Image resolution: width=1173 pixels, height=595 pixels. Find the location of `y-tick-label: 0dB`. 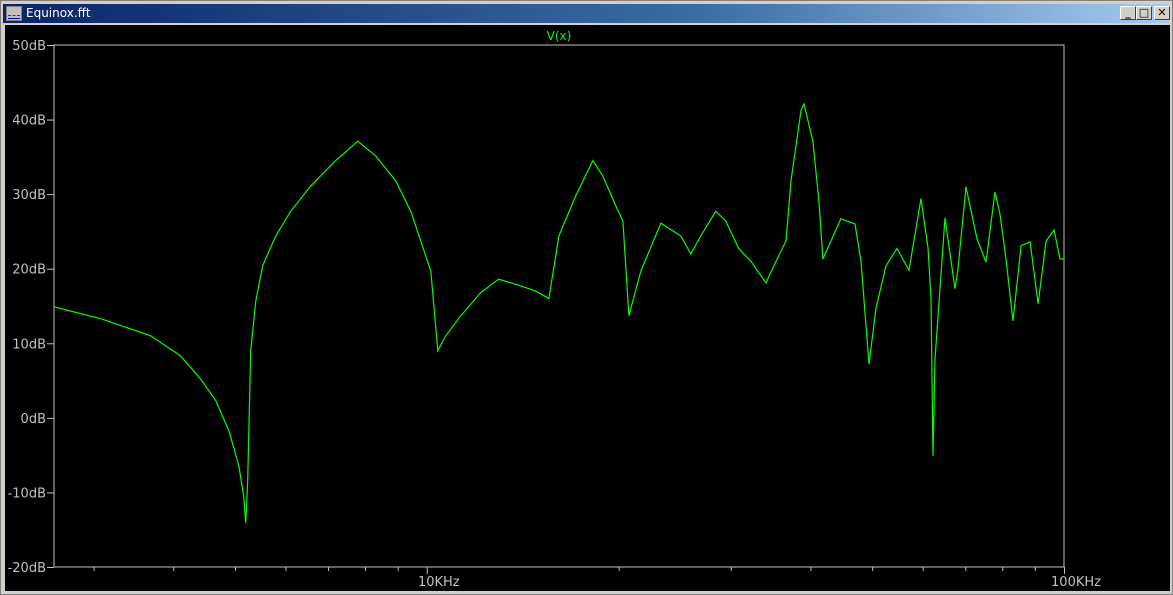

y-tick-label: 0dB is located at coordinates (33, 419).